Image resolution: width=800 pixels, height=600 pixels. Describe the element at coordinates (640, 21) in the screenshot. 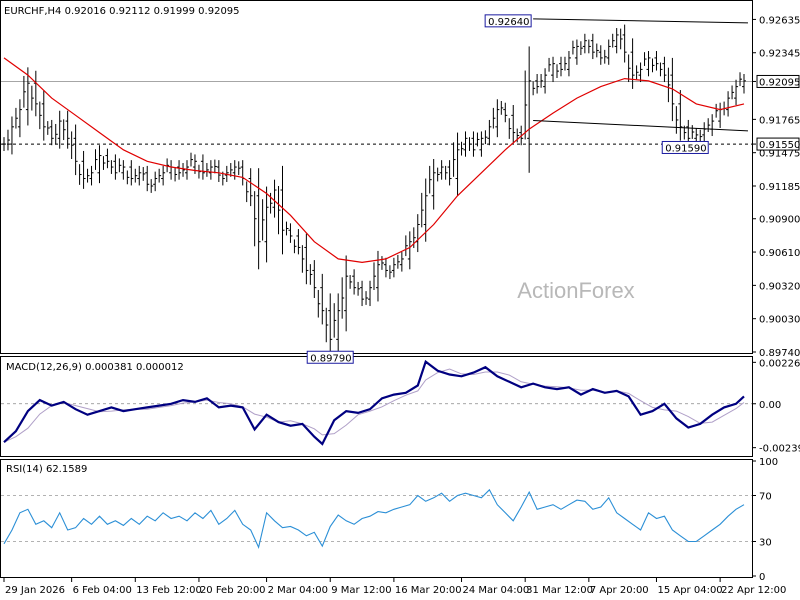

I see `channel-upper-line` at that location.